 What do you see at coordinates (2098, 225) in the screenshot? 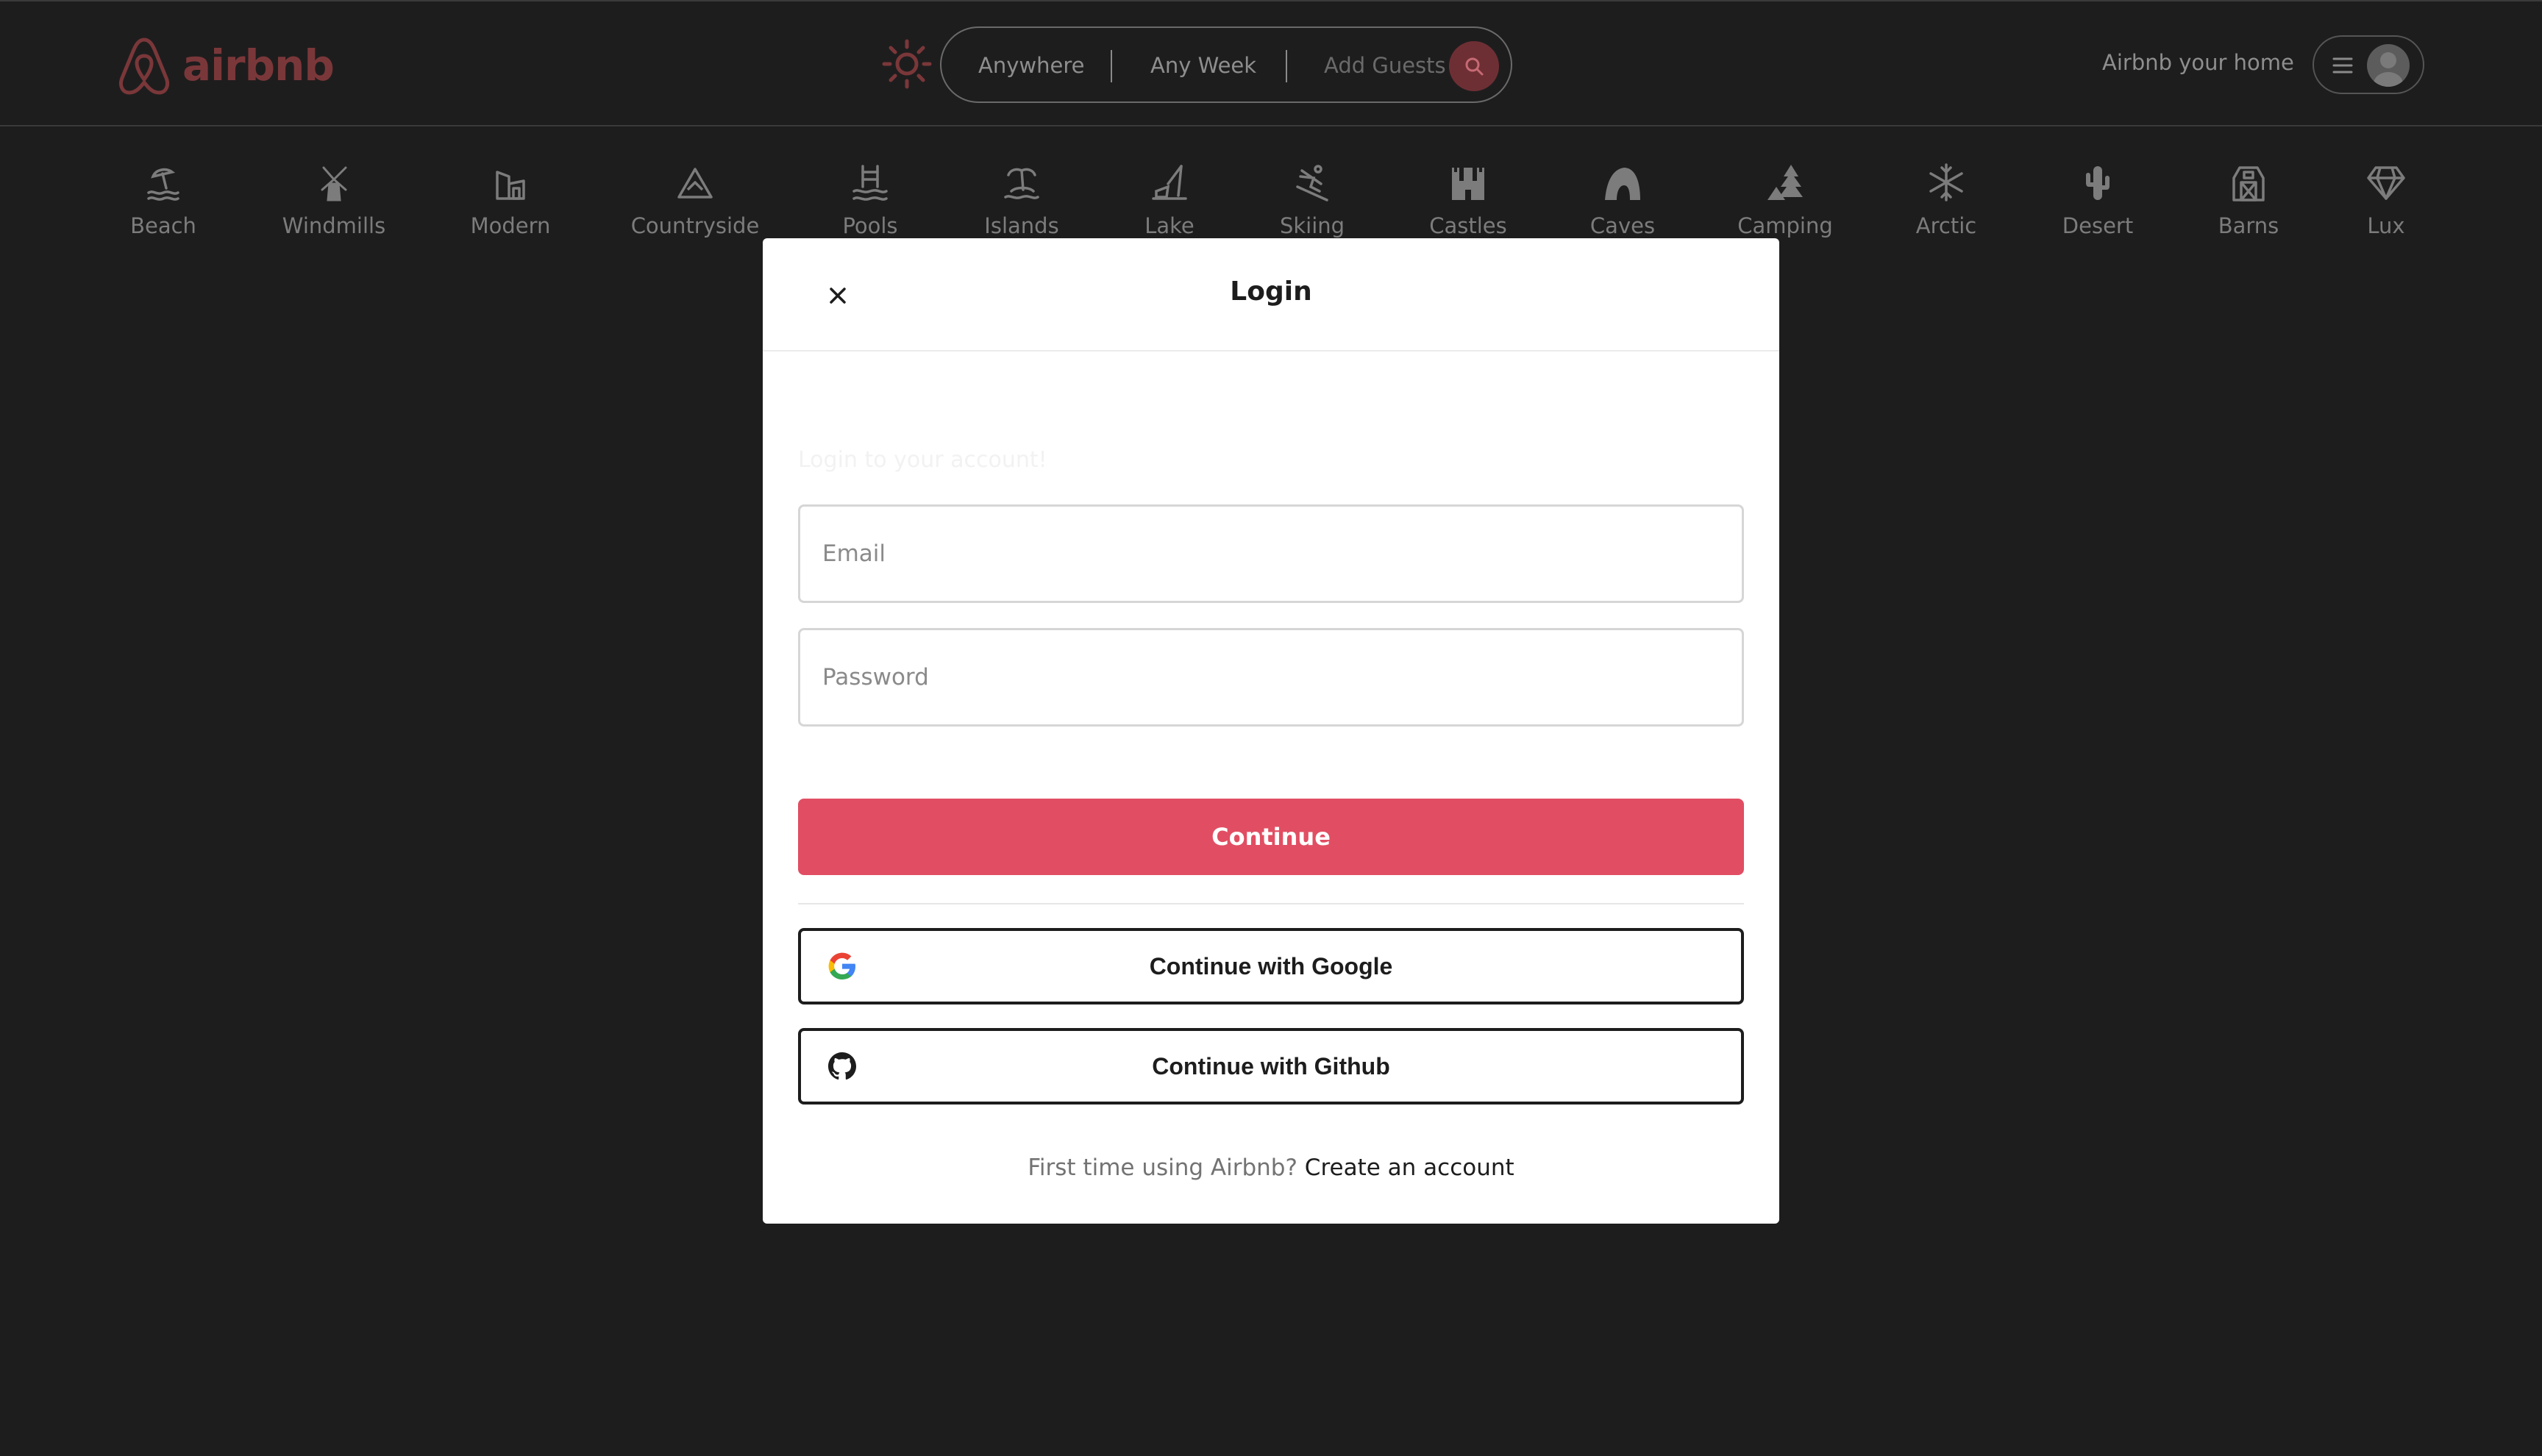
I see `category-label: Desert` at bounding box center [2098, 225].